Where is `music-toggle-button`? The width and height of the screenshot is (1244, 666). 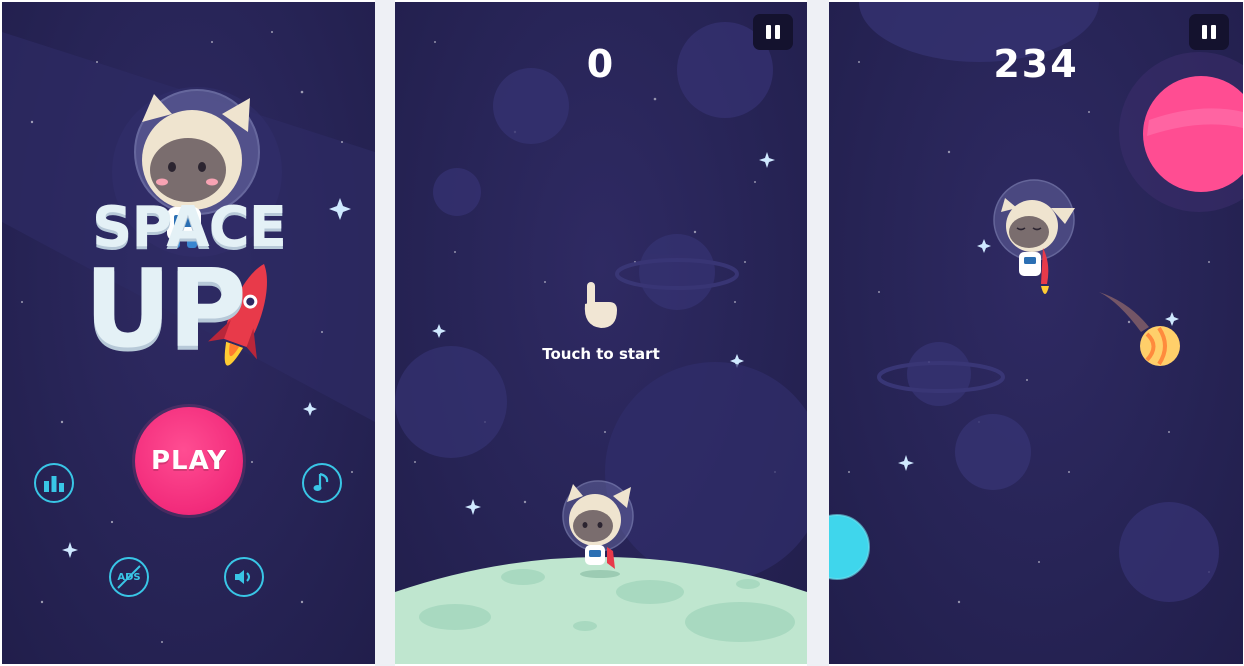 music-toggle-button is located at coordinates (322, 483).